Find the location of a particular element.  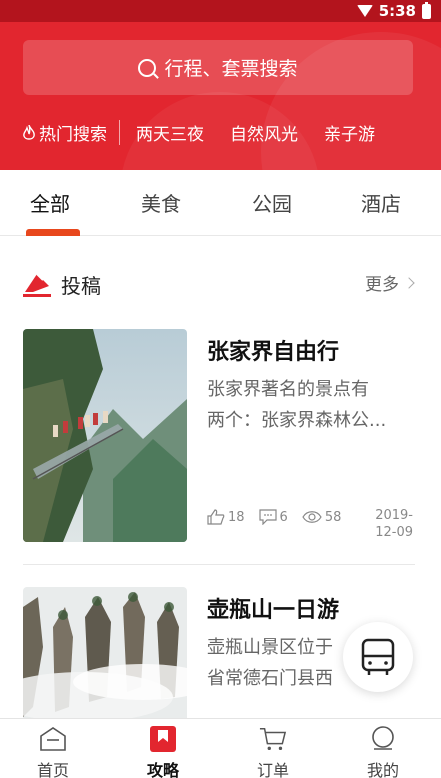

wifi-icon is located at coordinates (364, 11).